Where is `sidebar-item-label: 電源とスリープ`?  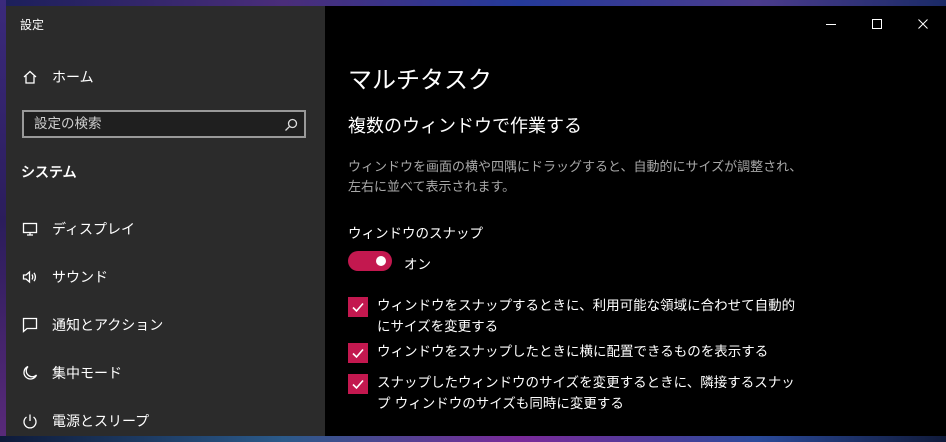 sidebar-item-label: 電源とスリープ is located at coordinates (101, 422).